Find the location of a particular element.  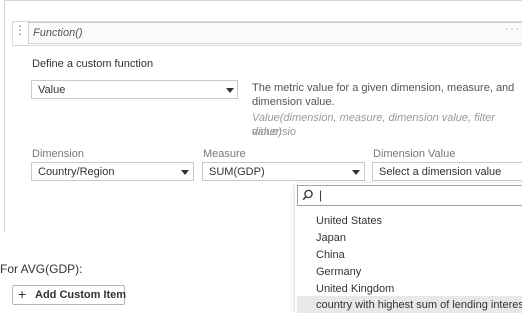

dimension-label: Dimension is located at coordinates (58, 154).